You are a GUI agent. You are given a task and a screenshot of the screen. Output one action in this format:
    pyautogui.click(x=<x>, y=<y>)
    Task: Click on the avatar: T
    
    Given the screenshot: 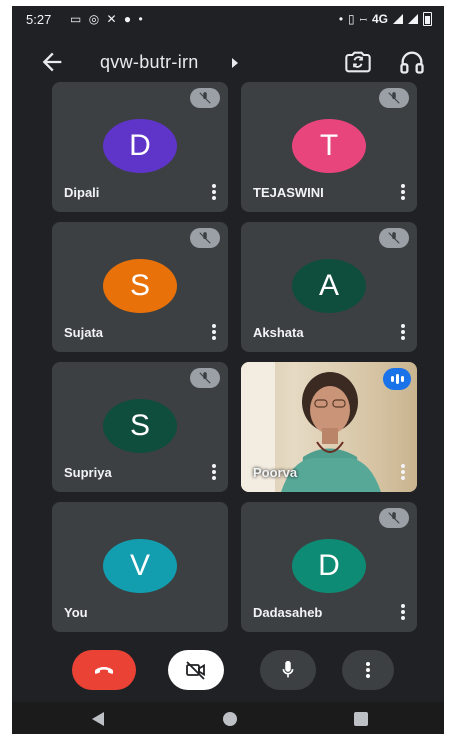 What is the action you would take?
    pyautogui.click(x=329, y=146)
    